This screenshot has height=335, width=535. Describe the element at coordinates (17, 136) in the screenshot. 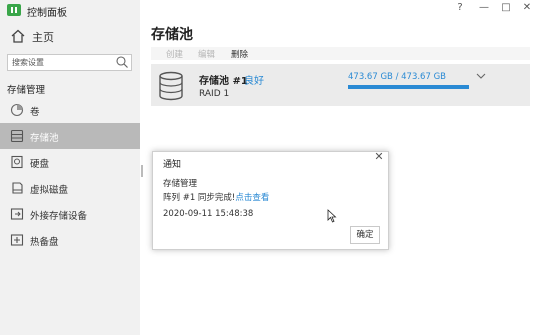

I see `storage-pool-icon` at that location.